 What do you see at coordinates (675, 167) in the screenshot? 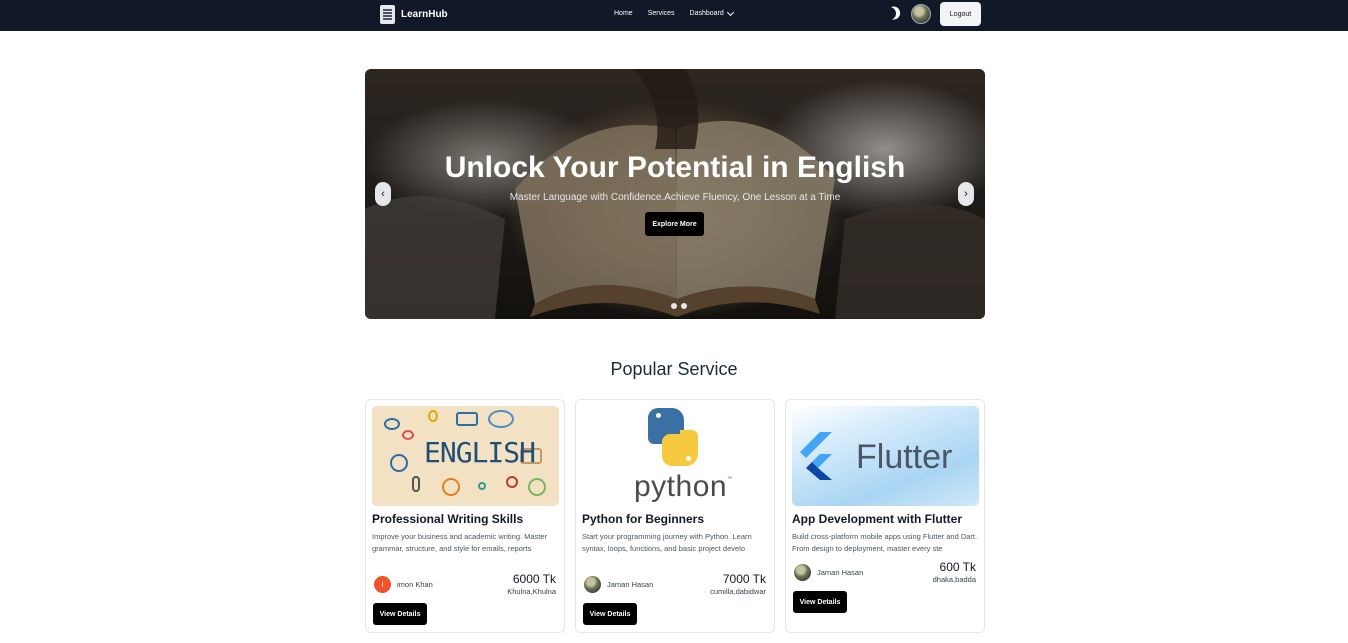
I see `hero-title: Unlock Your Potential in English` at bounding box center [675, 167].